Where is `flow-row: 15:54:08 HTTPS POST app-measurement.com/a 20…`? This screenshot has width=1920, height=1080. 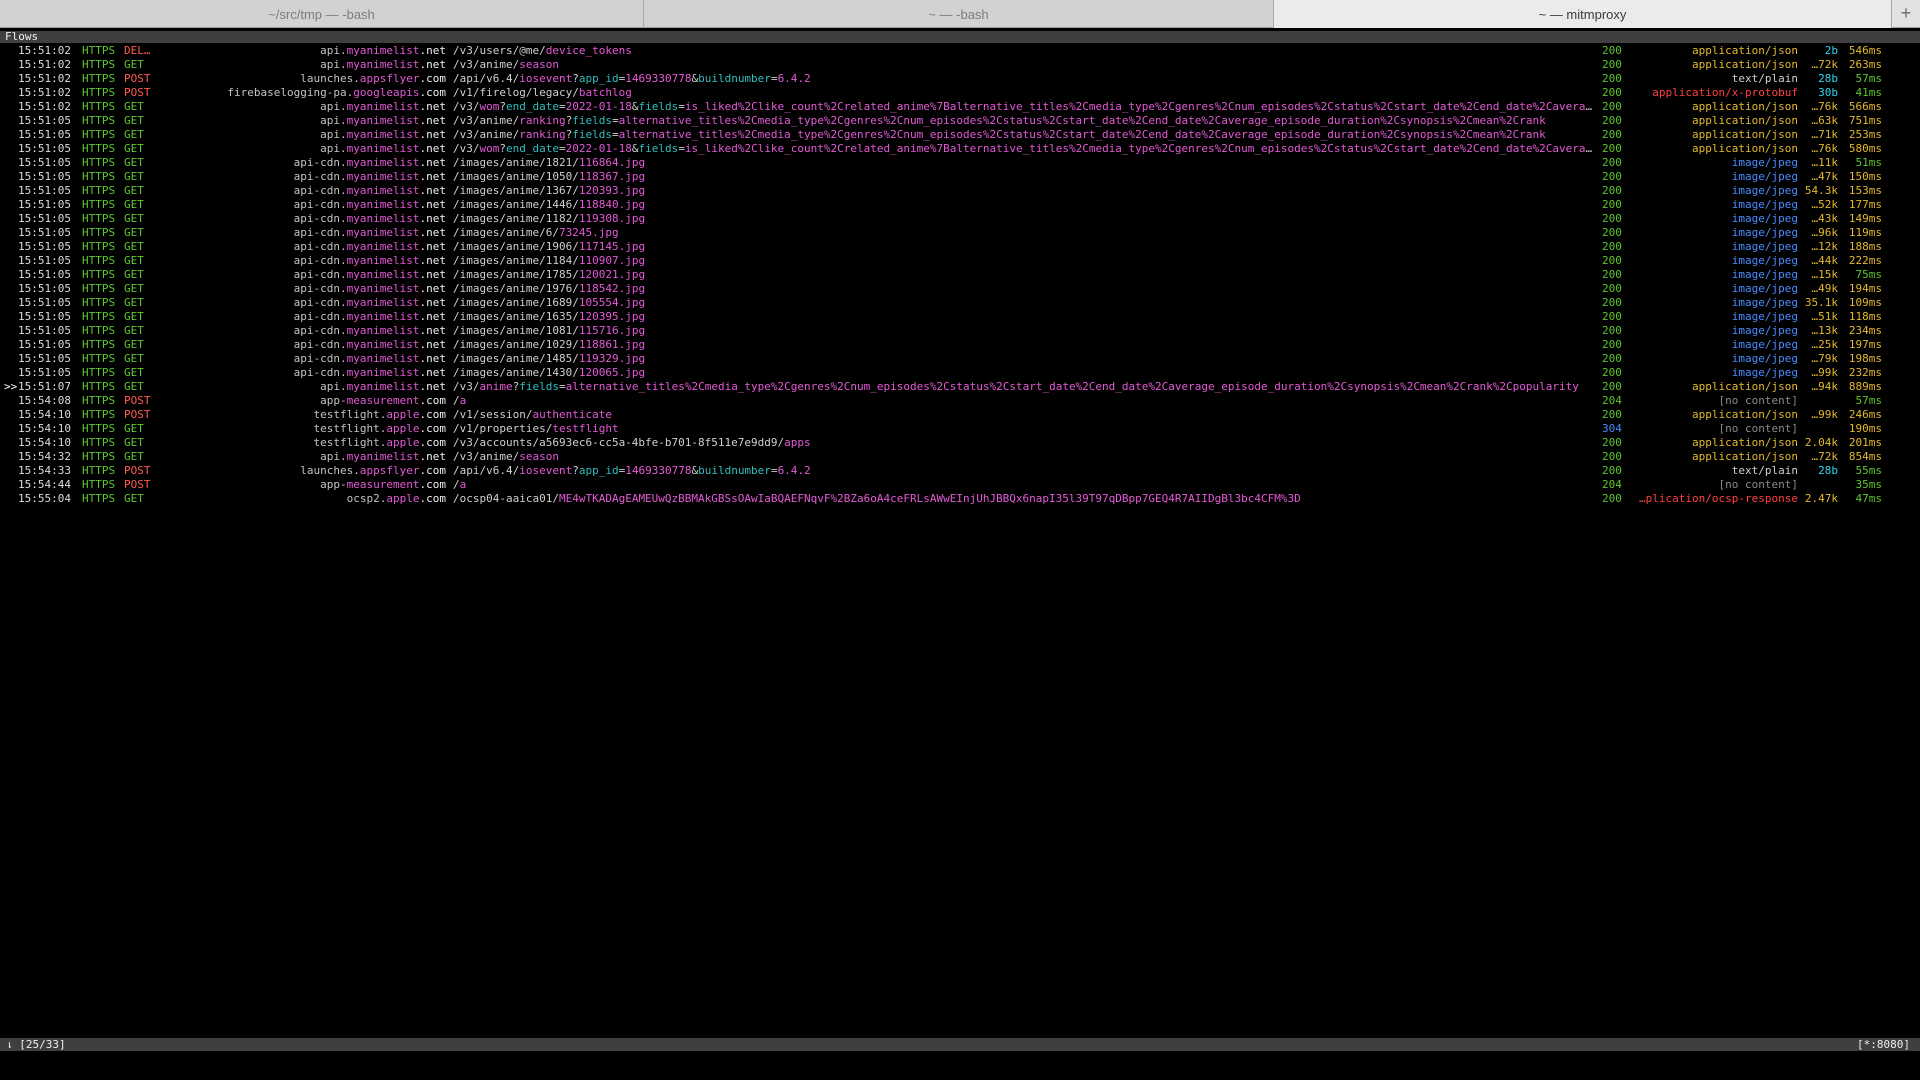 flow-row: 15:54:08 HTTPS POST app-measurement.com/a 20… is located at coordinates (960, 401).